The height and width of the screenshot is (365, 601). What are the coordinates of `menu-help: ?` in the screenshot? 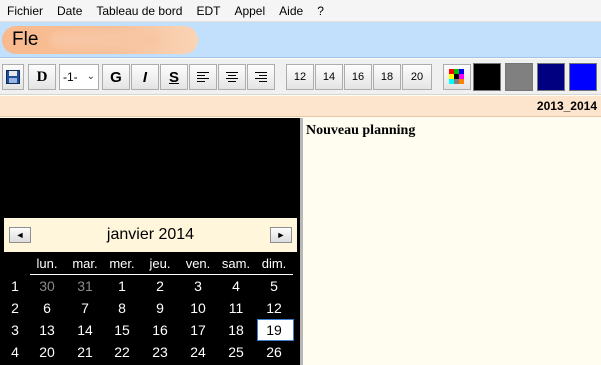 It's located at (320, 11).